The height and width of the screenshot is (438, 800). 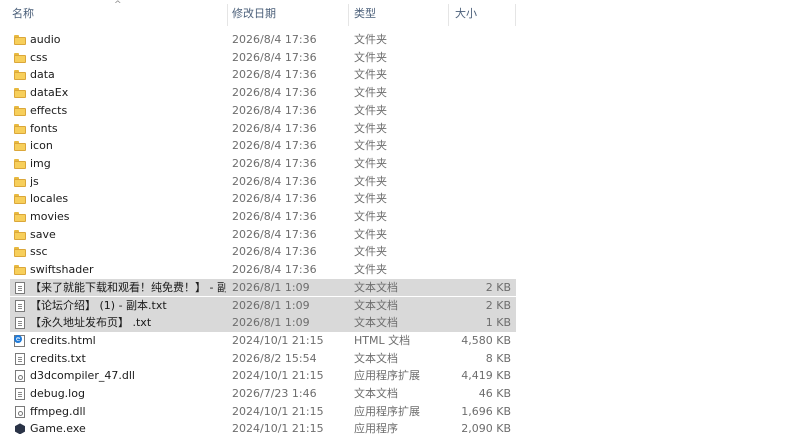 I want to click on file-row: debug.log 2026/7/23 1:46 文本文档 46 KB, so click(x=263, y=394).